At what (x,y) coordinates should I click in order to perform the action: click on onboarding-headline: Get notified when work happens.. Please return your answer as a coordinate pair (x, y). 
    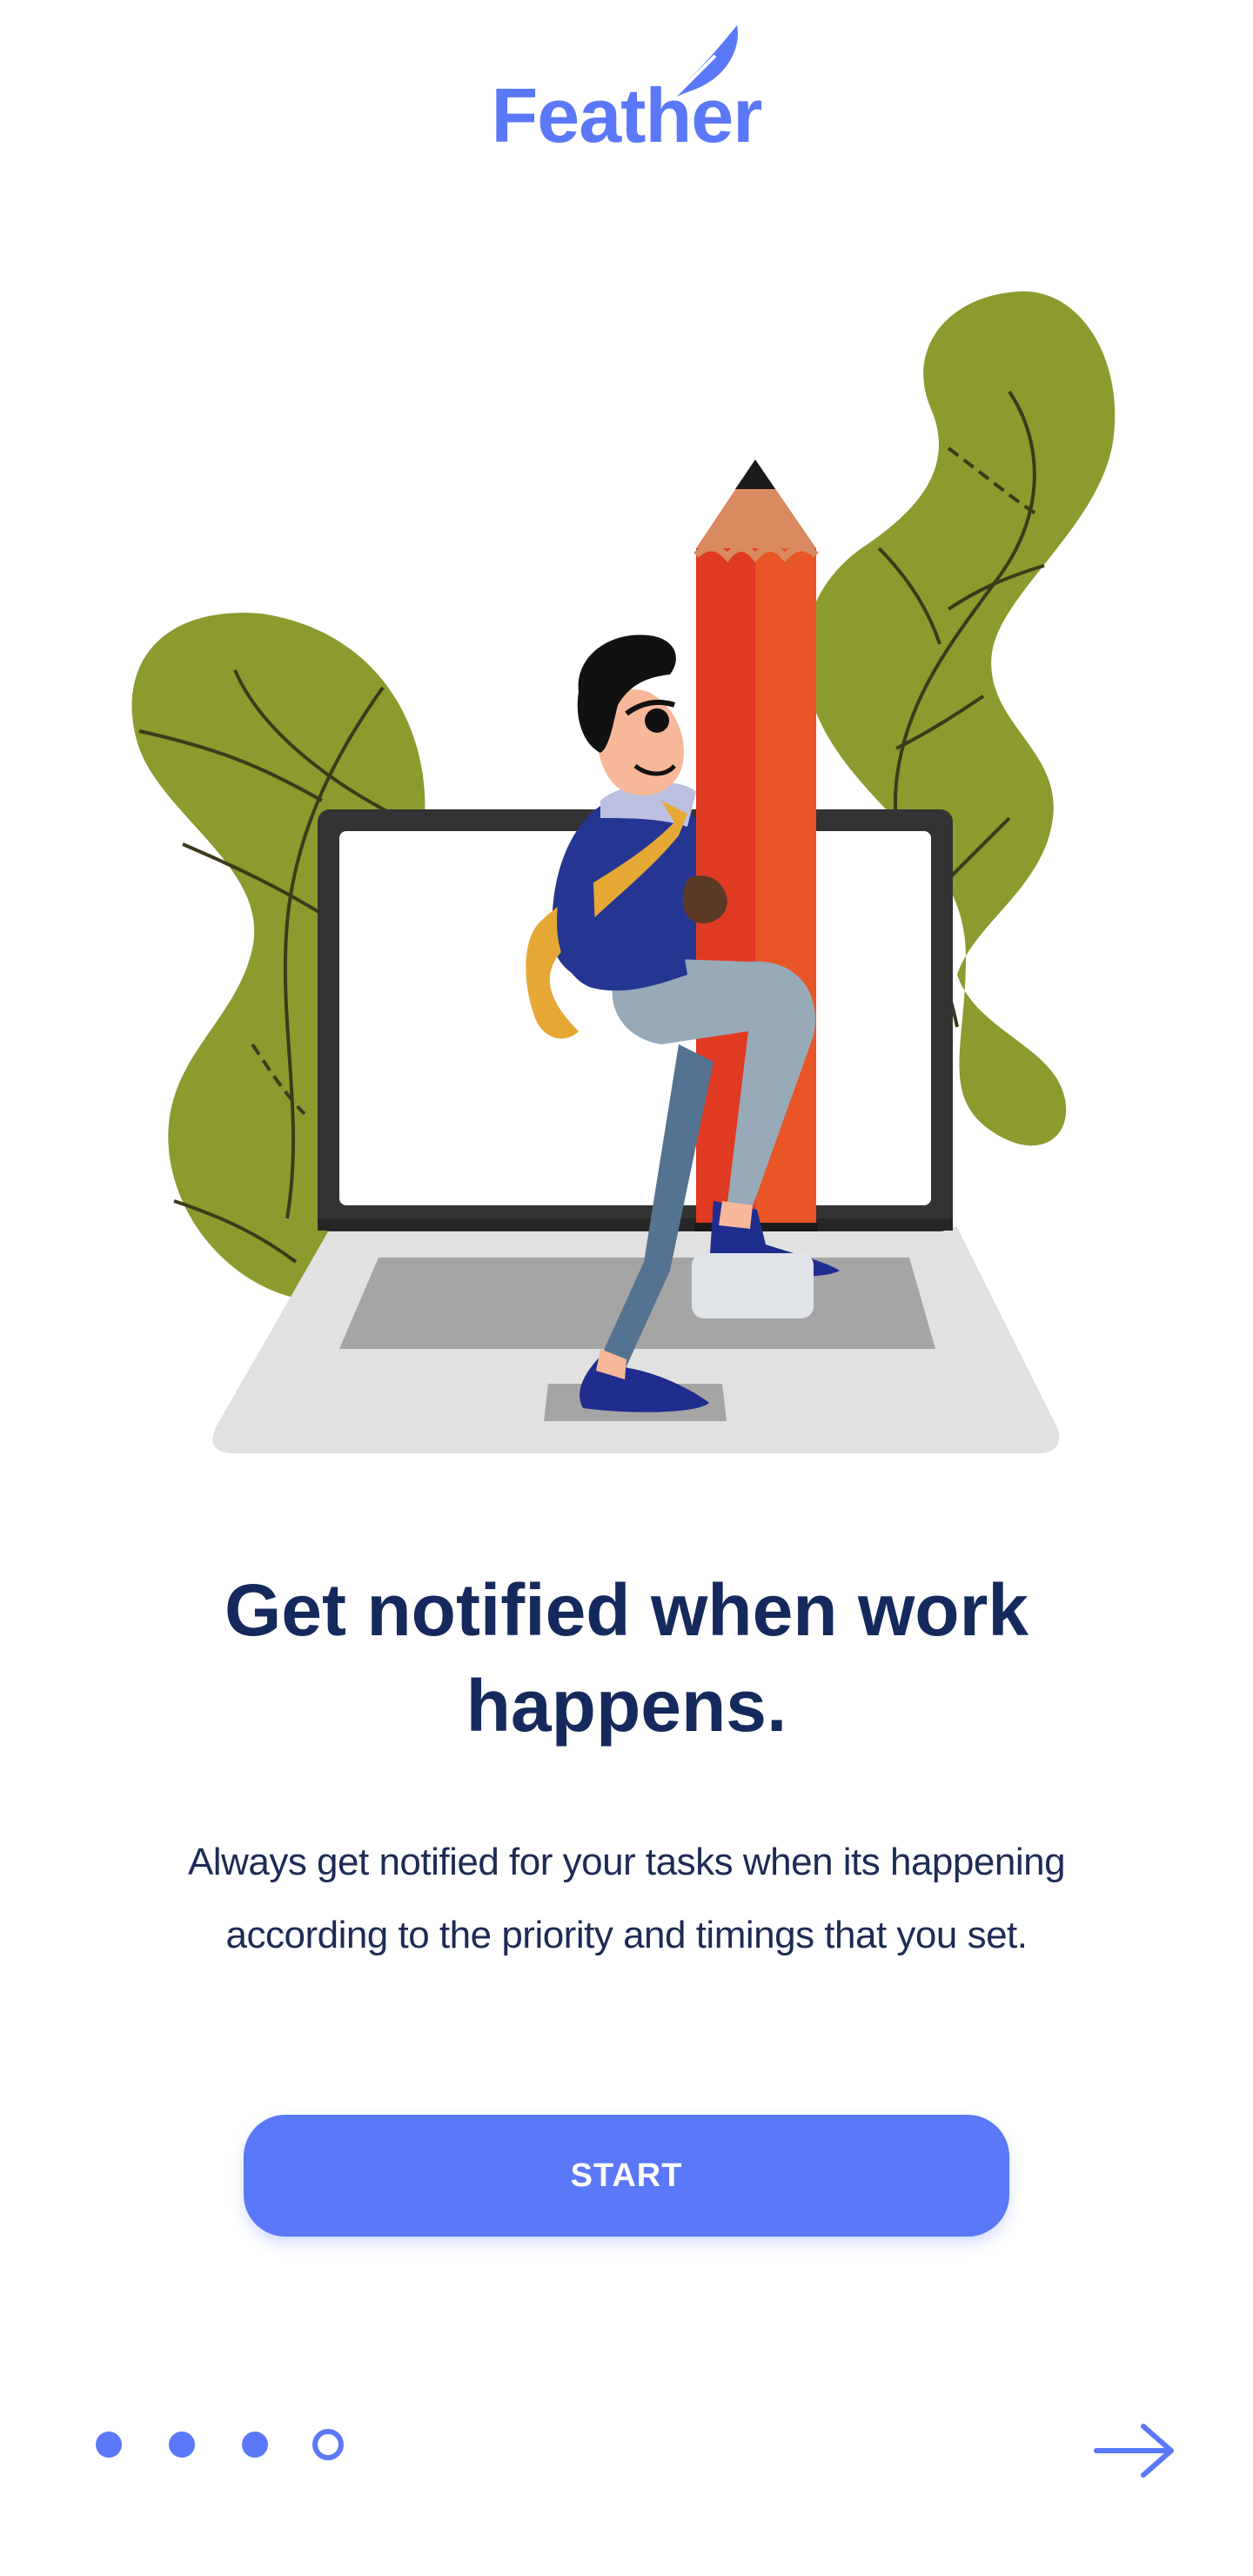
    Looking at the image, I should click on (626, 1658).